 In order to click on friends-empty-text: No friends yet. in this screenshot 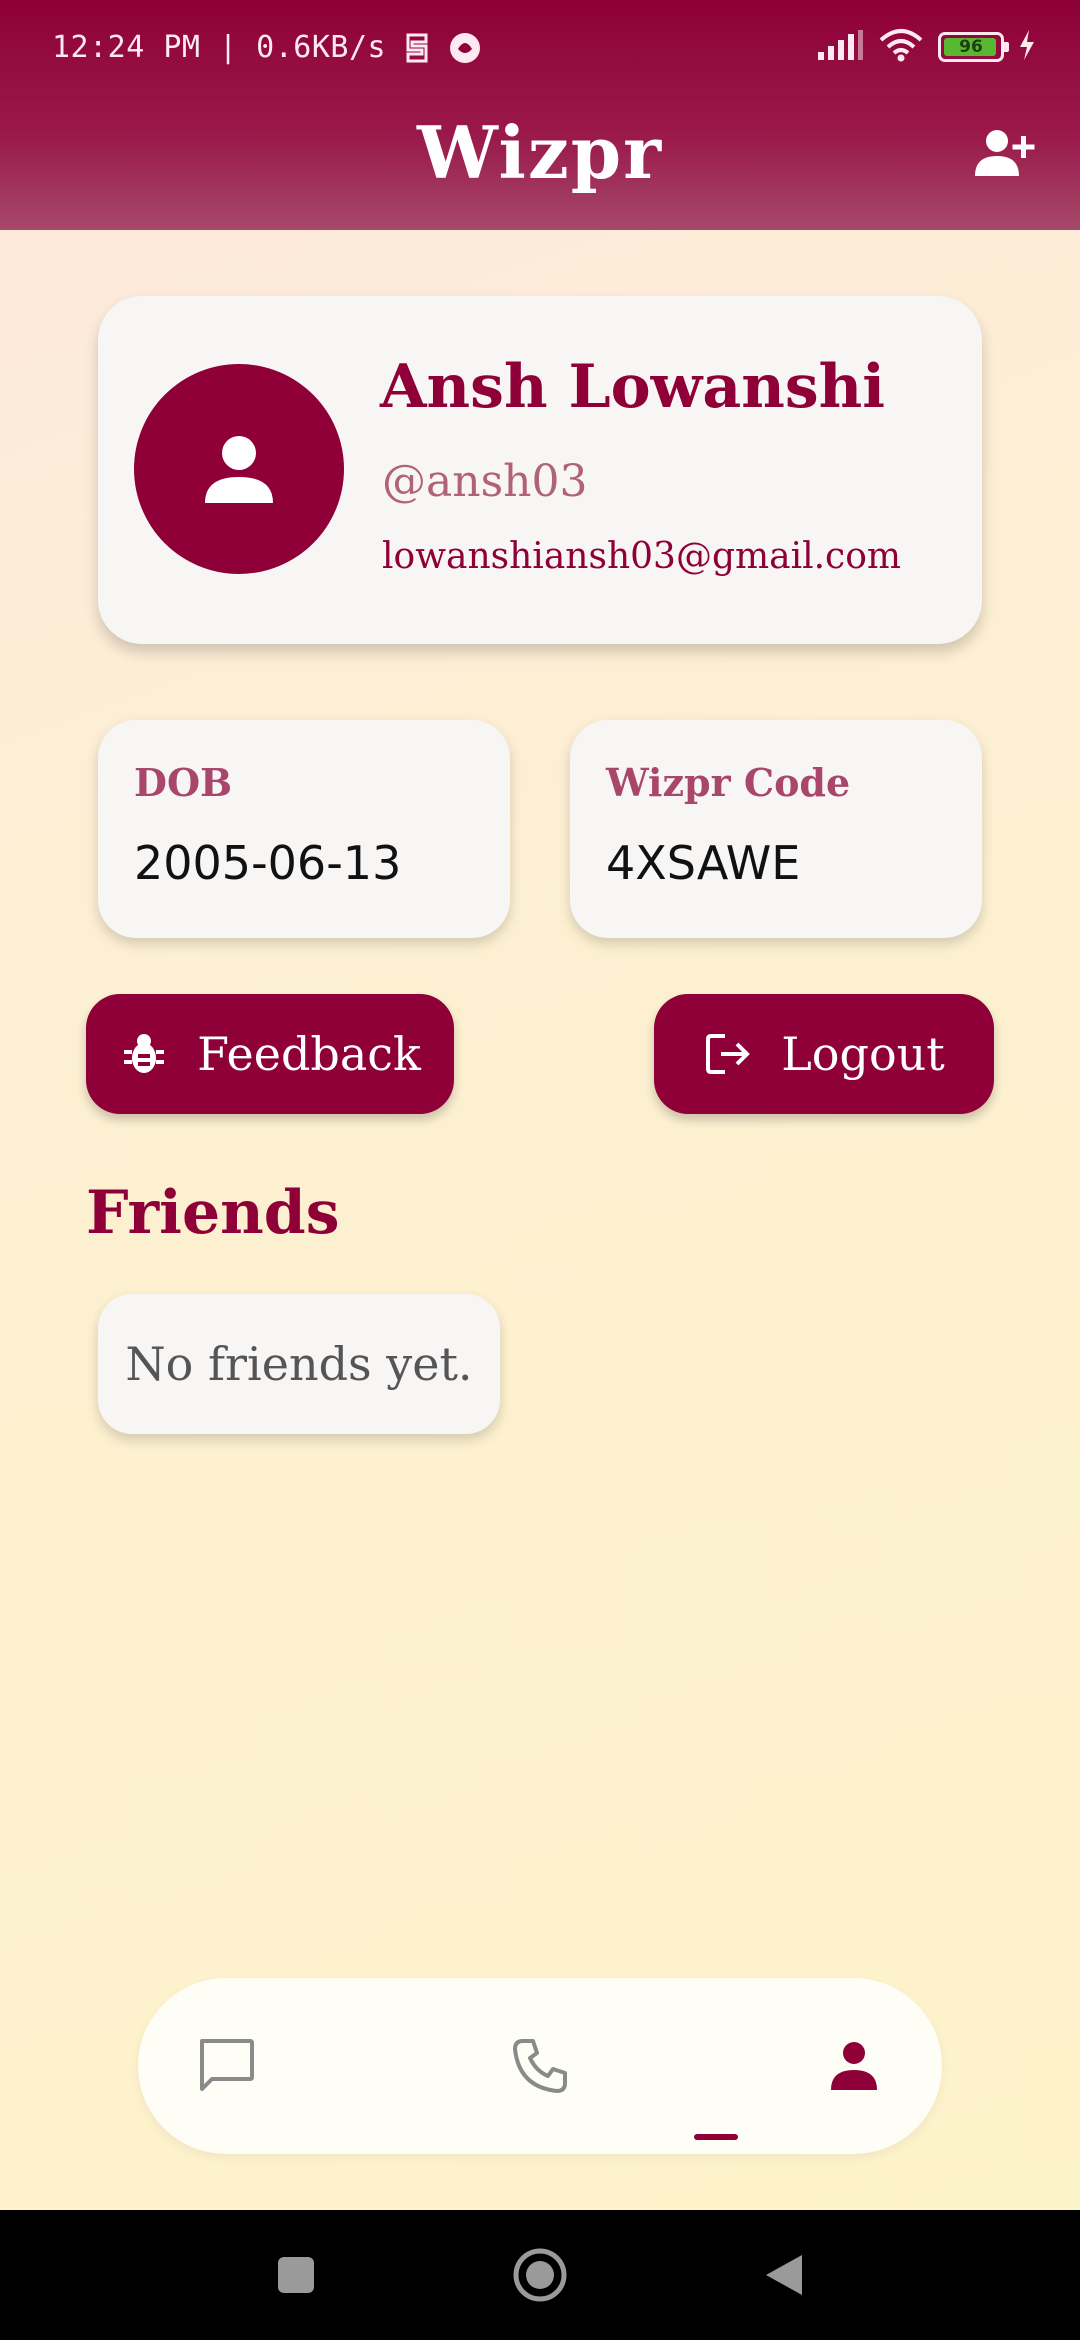, I will do `click(299, 1364)`.